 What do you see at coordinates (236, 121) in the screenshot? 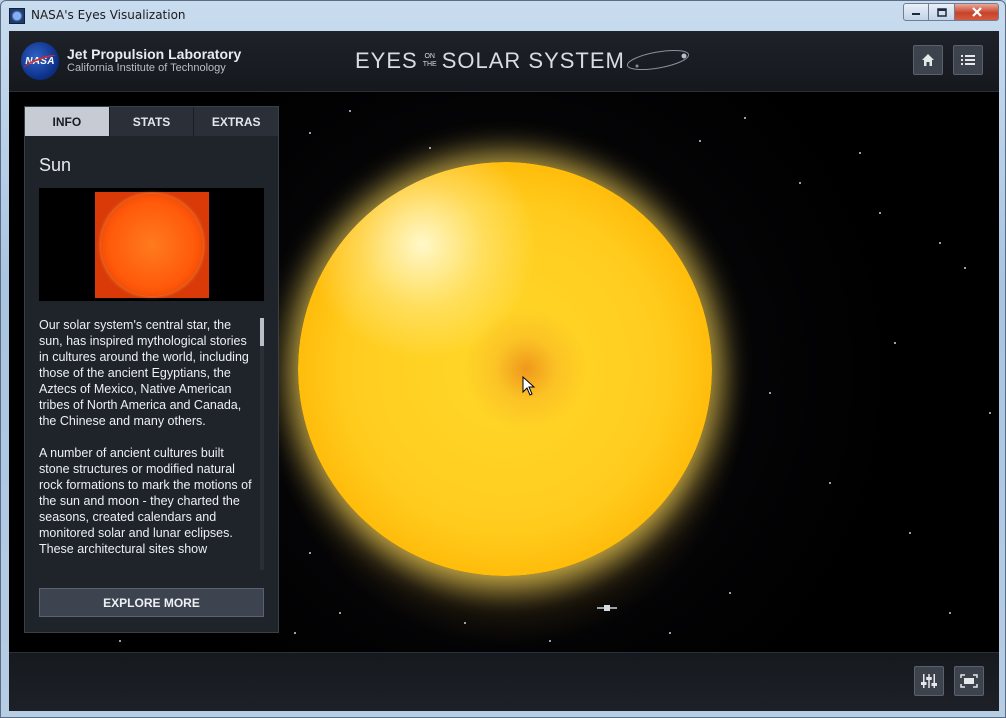
I see `tab-extras: EXTRAS` at bounding box center [236, 121].